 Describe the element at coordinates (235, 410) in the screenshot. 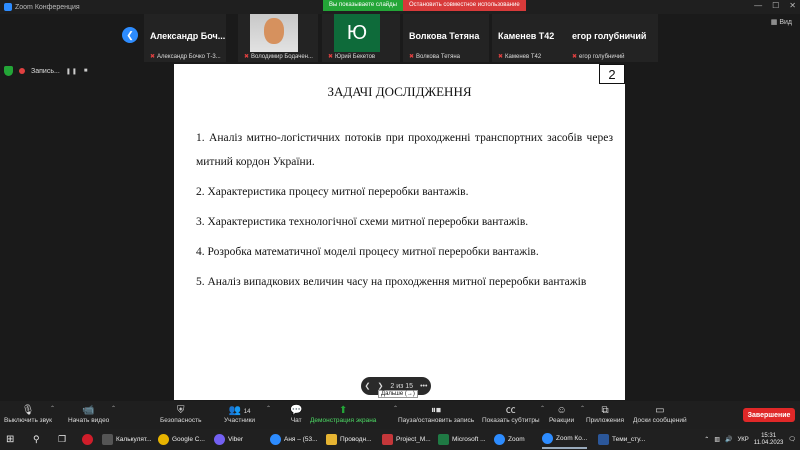

I see `participants-icon: 👥` at that location.